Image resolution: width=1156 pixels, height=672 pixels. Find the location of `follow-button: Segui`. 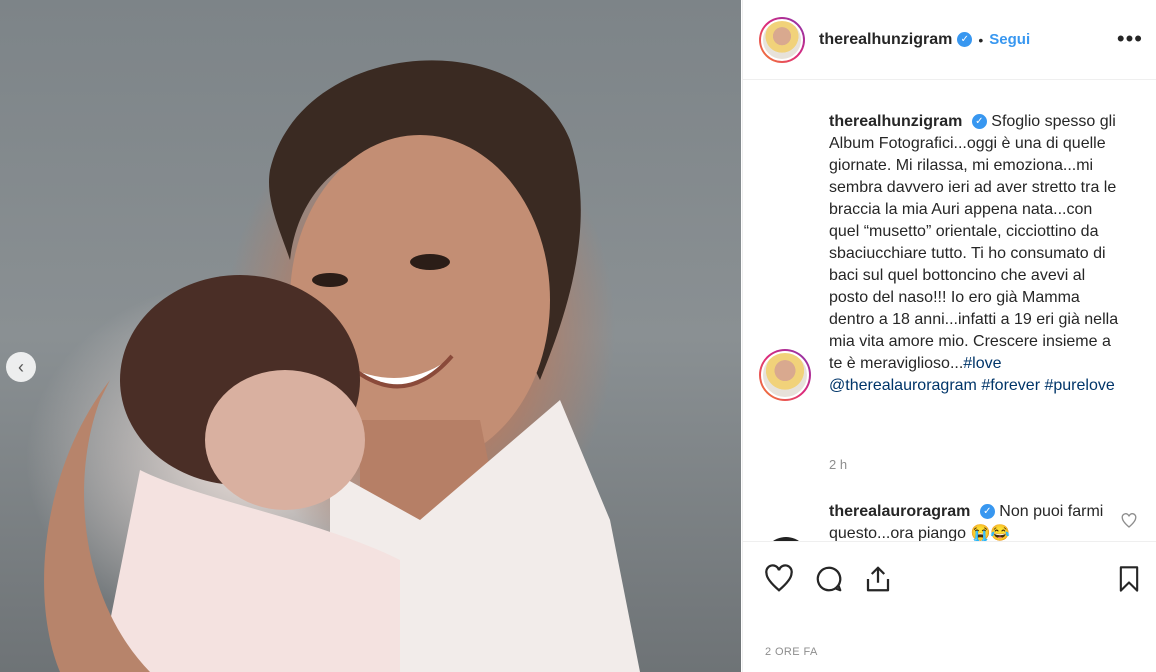

follow-button: Segui is located at coordinates (1009, 39).